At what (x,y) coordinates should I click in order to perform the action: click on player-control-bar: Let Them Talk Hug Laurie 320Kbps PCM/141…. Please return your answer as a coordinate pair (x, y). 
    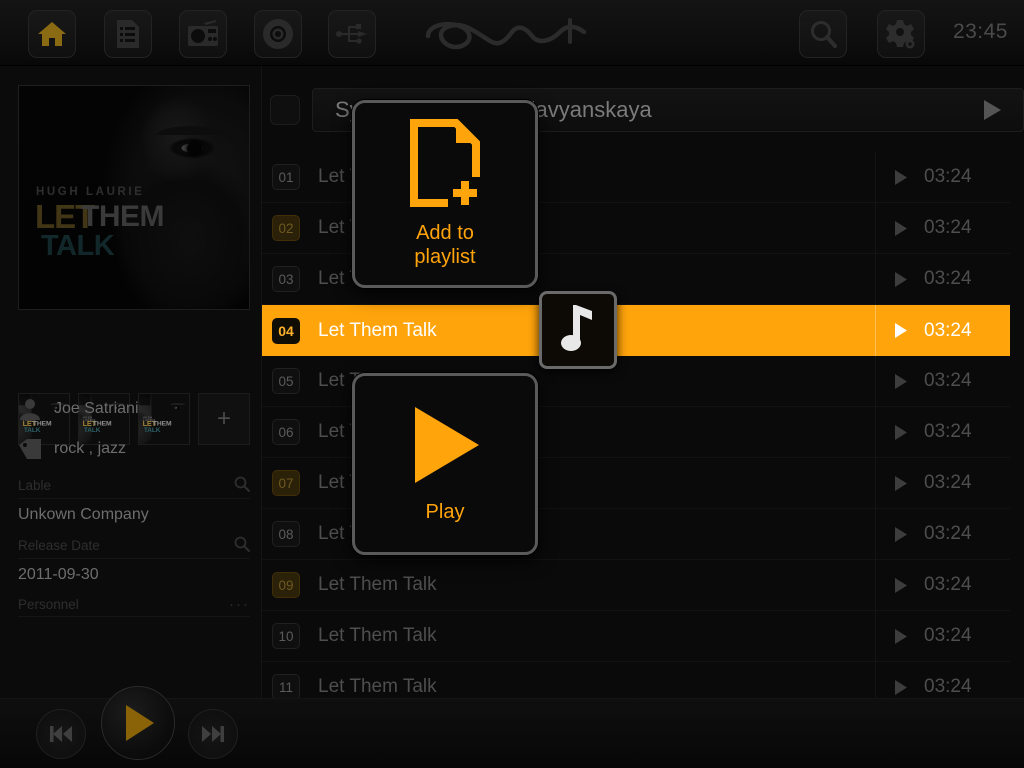
    Looking at the image, I should click on (512, 727).